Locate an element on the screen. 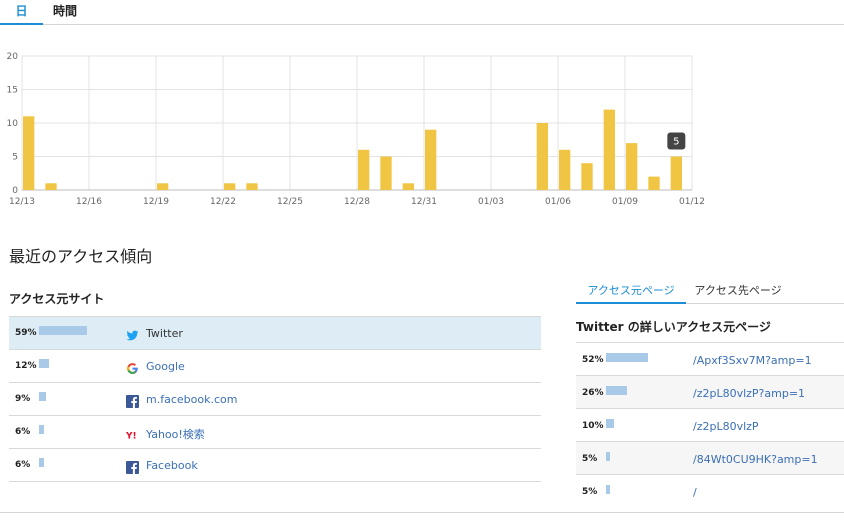  site-name: Google is located at coordinates (165, 366).